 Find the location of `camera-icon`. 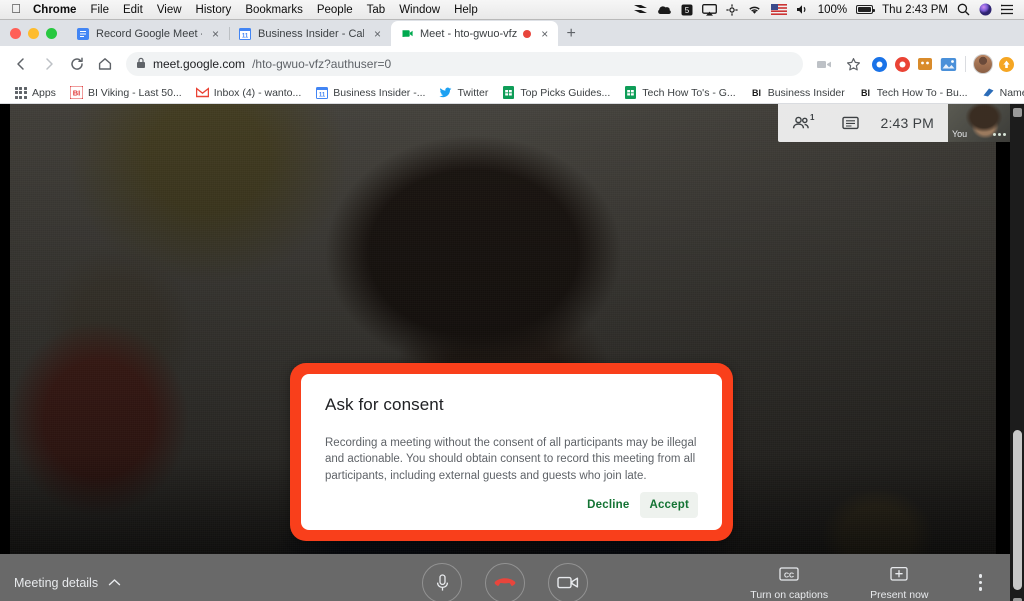

camera-icon is located at coordinates (568, 582).